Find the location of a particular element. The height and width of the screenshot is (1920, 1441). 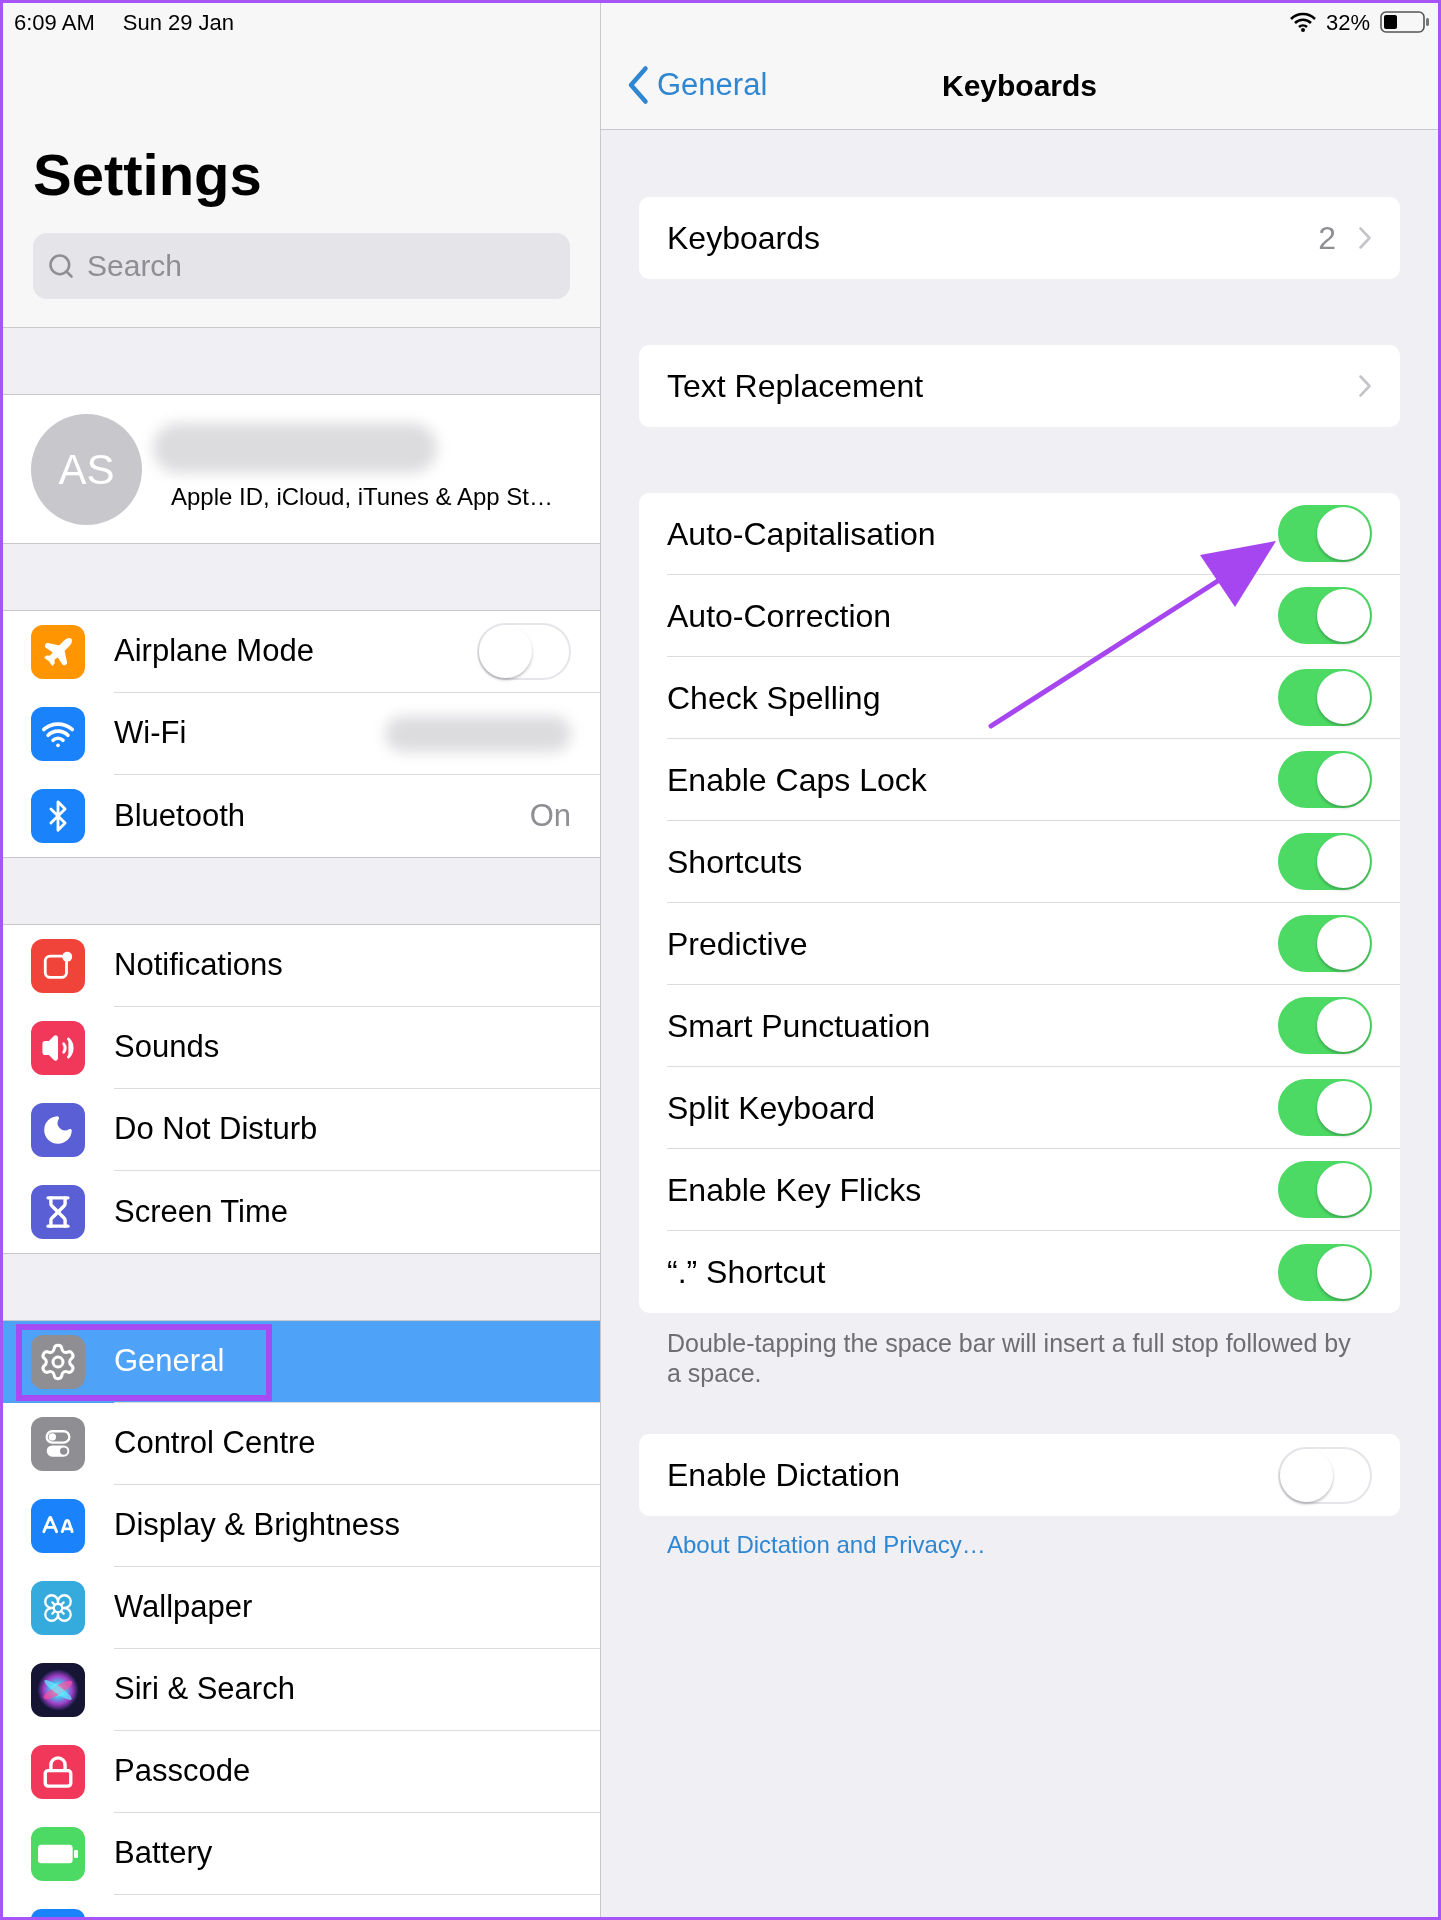

setting-label: Auto-Correction is located at coordinates (779, 616).